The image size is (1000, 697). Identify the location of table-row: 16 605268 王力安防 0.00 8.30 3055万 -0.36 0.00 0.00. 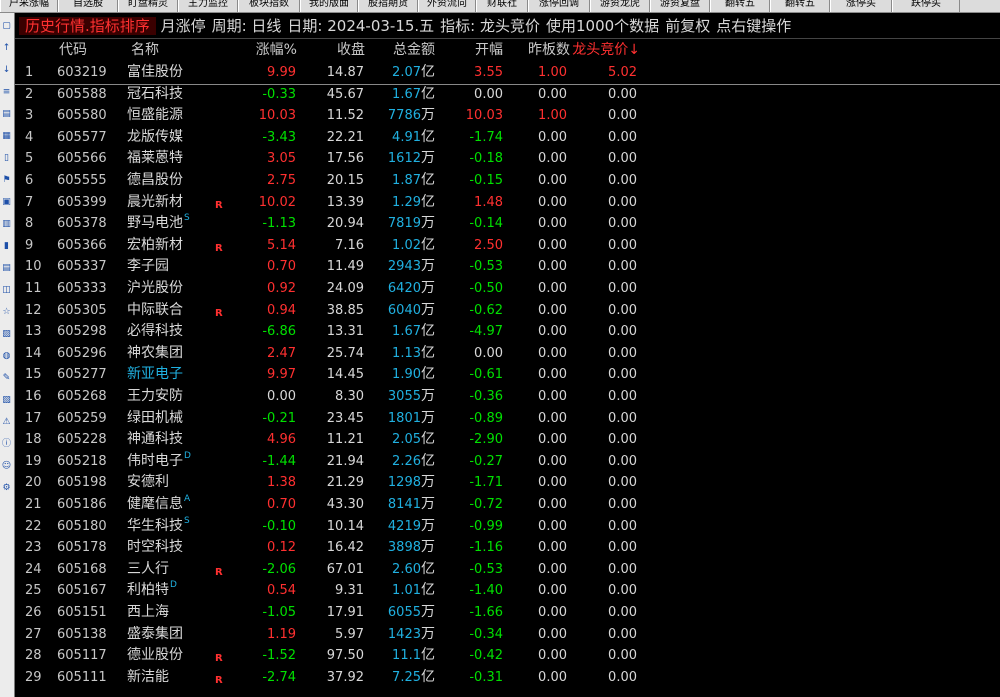
(507, 397).